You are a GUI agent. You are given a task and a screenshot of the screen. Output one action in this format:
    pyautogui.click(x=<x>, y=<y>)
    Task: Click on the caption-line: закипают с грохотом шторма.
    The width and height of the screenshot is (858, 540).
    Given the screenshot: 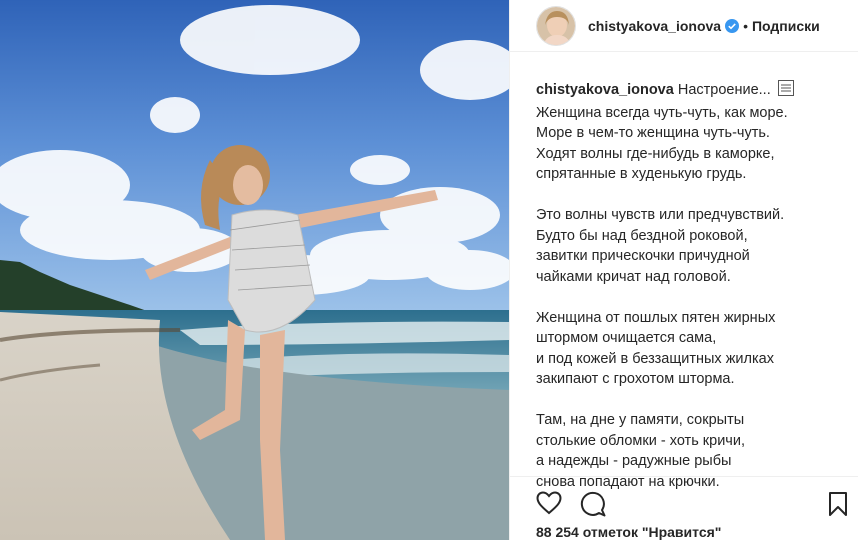 What is the action you would take?
    pyautogui.click(x=635, y=379)
    